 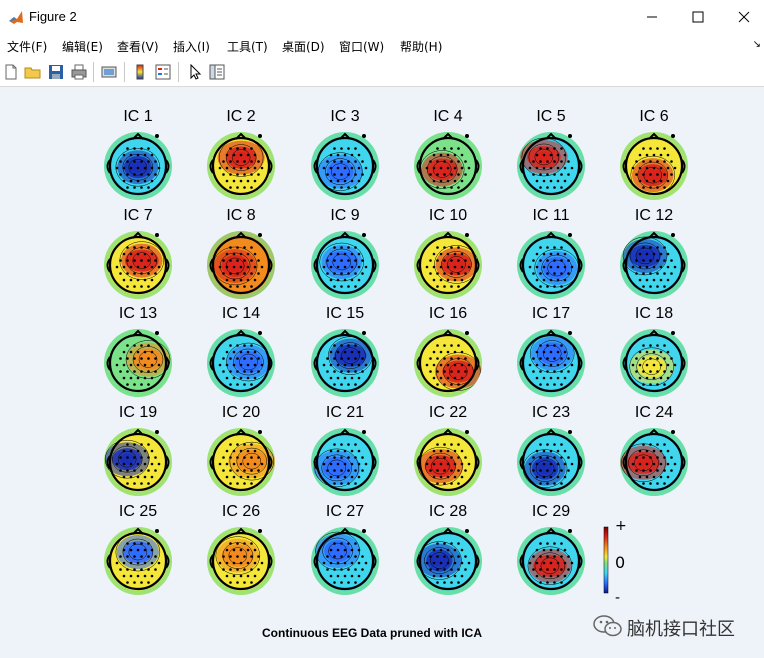 I want to click on ic-label: IC 6, so click(x=654, y=116).